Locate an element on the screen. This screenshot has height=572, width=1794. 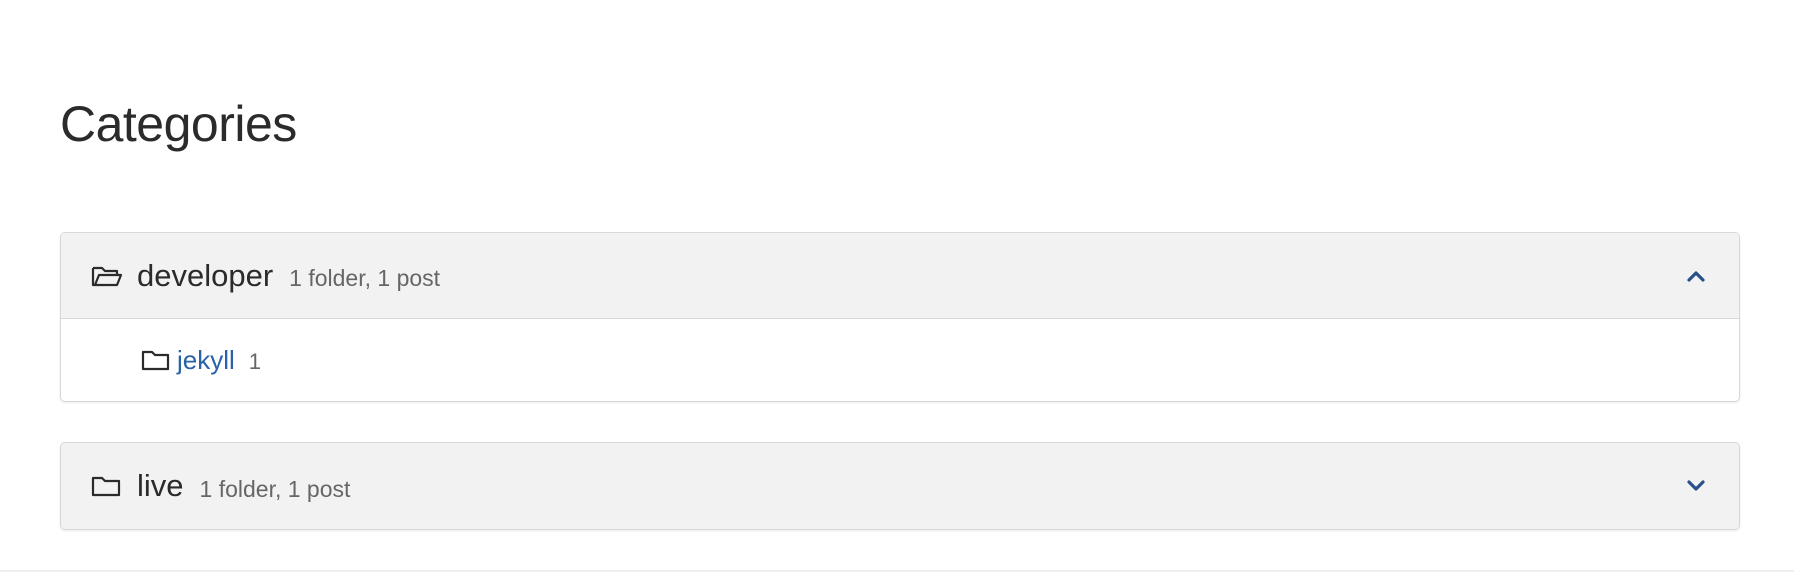
chevron-down-icon is located at coordinates (1696, 486).